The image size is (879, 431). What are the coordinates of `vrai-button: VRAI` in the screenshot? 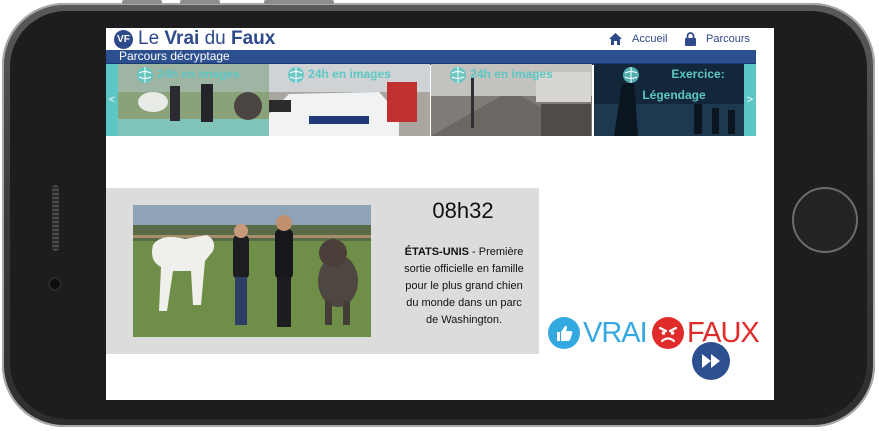 It's located at (598, 333).